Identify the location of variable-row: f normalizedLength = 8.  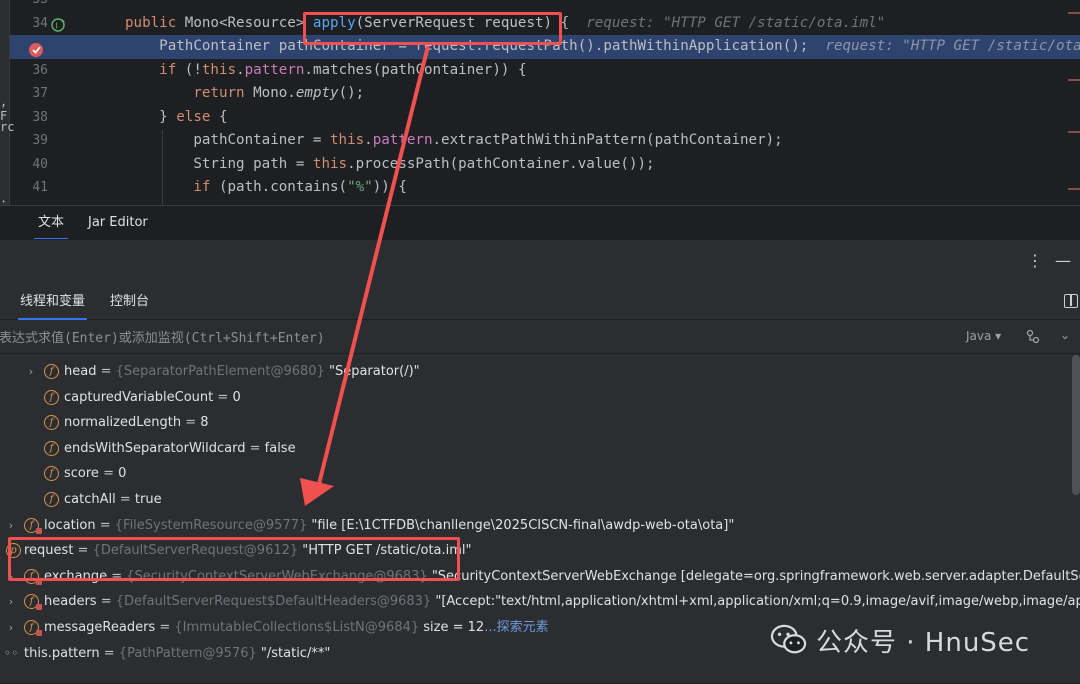
(540, 423).